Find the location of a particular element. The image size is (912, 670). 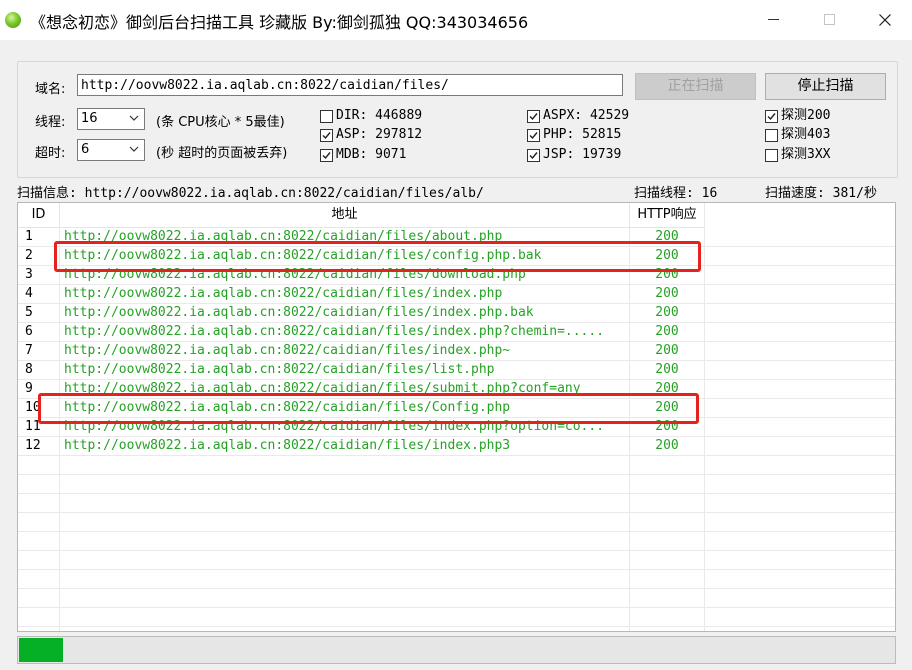

progress-fill is located at coordinates (41, 650).